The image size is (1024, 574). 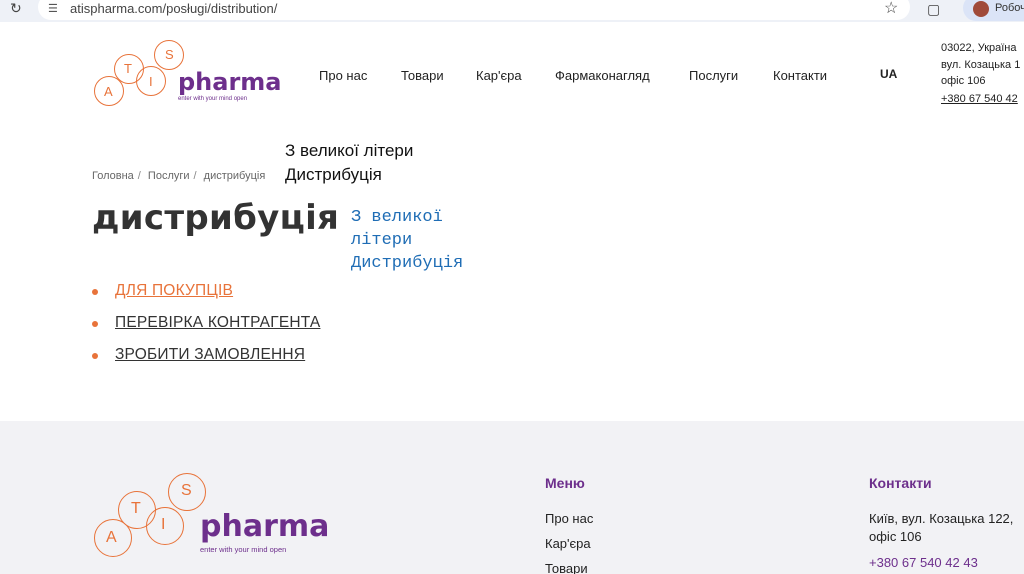 I want to click on footer-contacts-heading: Контакти, so click(x=900, y=483).